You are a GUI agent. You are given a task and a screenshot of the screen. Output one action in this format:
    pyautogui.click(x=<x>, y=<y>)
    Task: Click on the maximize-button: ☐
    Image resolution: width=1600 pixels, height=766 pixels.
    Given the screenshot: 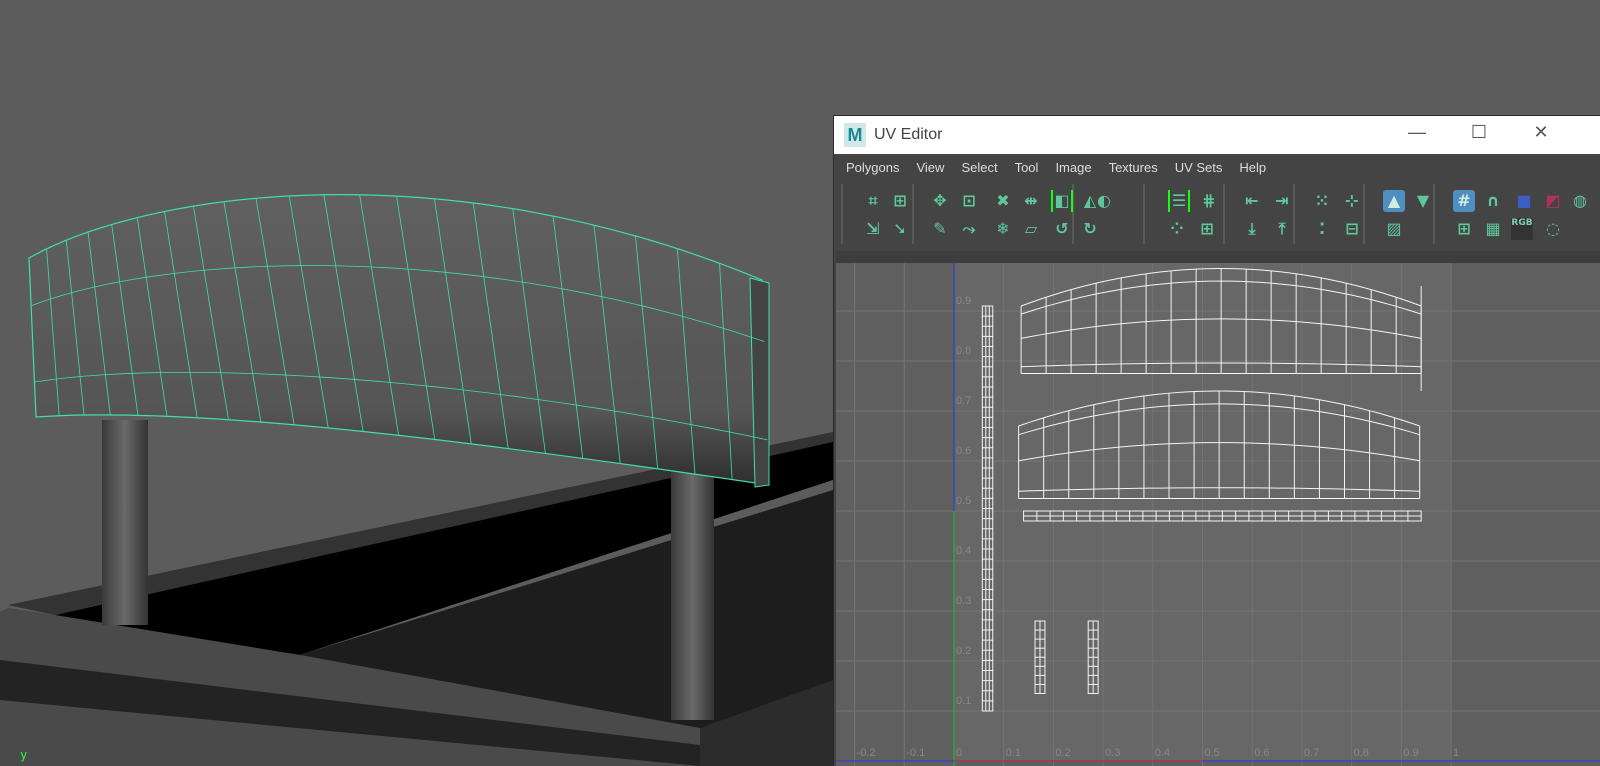 What is the action you would take?
    pyautogui.click(x=1479, y=132)
    